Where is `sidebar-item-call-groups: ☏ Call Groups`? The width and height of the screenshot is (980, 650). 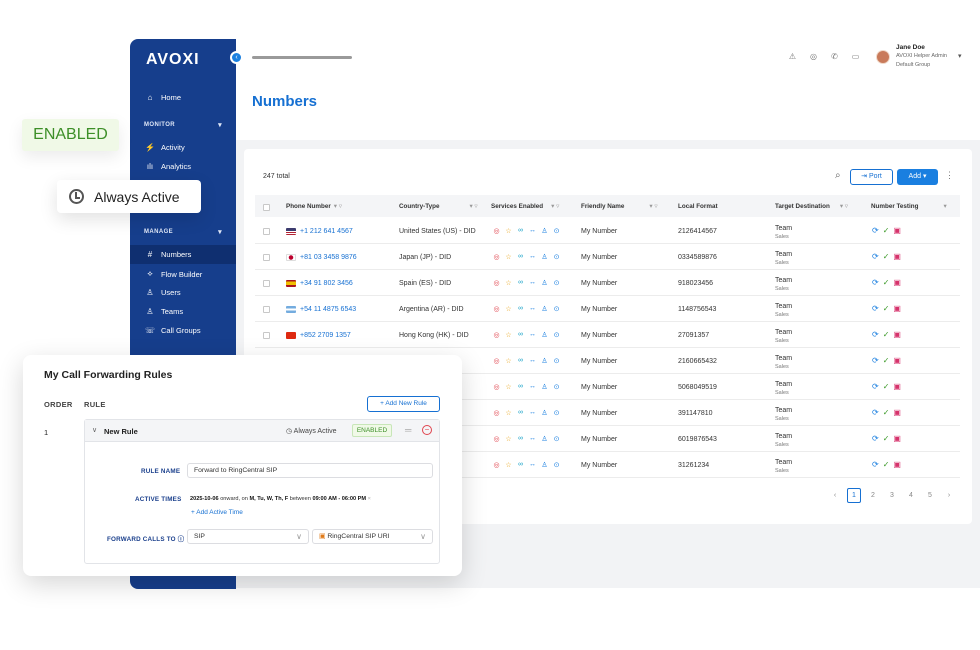 sidebar-item-call-groups: ☏ Call Groups is located at coordinates (172, 330).